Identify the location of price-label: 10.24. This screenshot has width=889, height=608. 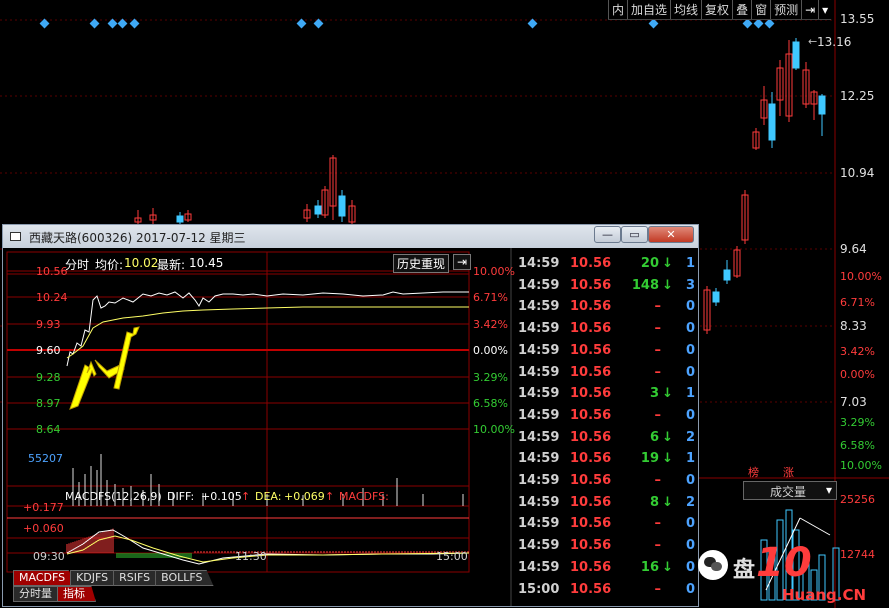
(52, 297).